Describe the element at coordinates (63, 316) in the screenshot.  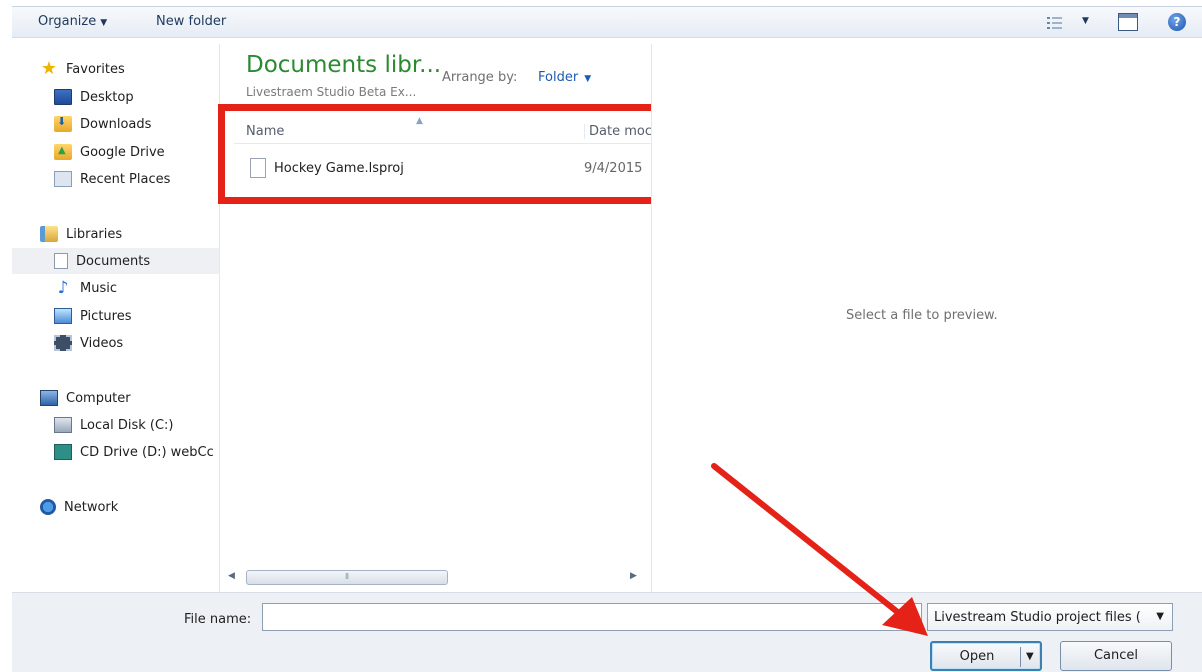
I see `pictures-icon` at that location.